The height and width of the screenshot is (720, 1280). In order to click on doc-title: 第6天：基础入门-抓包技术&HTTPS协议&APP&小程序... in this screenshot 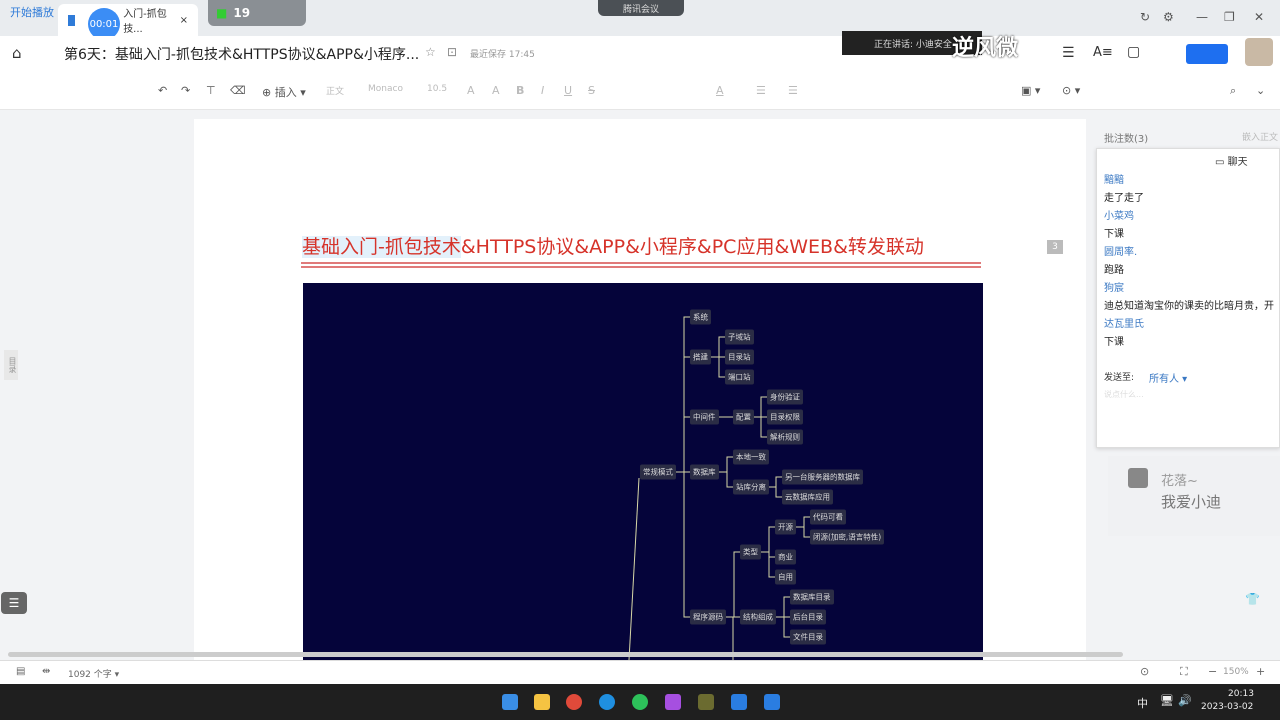, I will do `click(241, 54)`.